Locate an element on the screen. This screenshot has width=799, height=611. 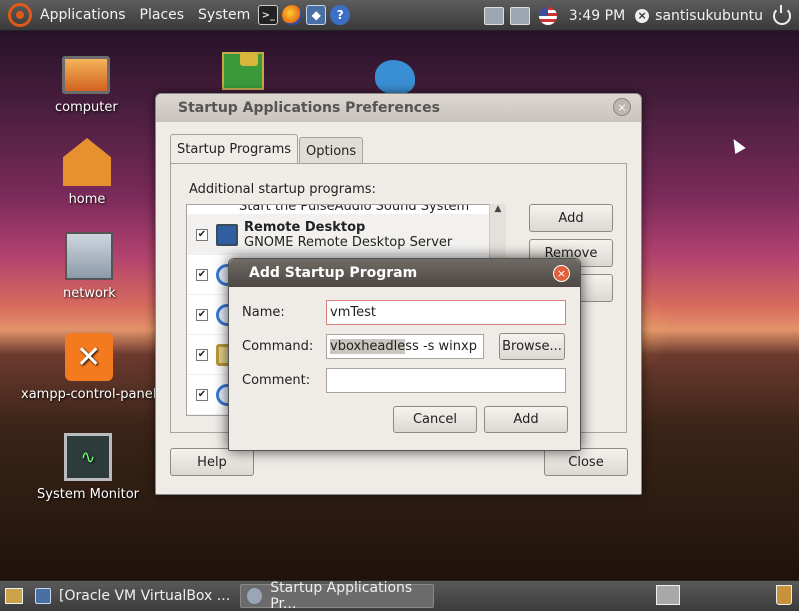
tab-options: Options is located at coordinates (331, 151).